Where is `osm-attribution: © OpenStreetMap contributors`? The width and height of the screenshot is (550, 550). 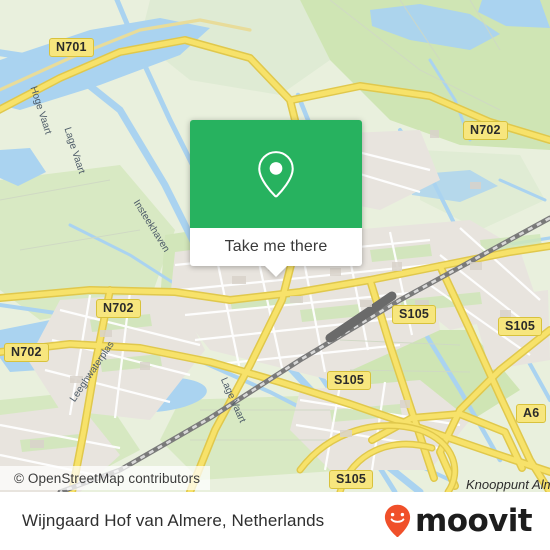 osm-attribution: © OpenStreetMap contributors is located at coordinates (105, 478).